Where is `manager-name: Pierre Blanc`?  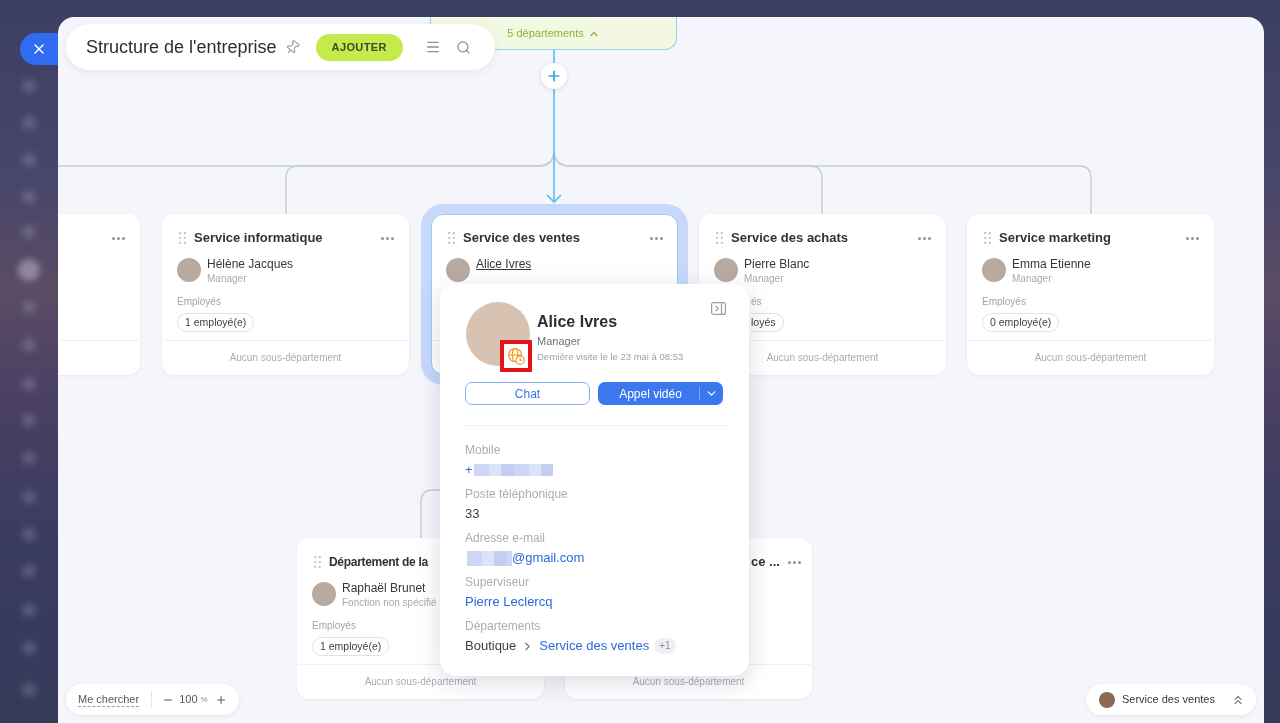 manager-name: Pierre Blanc is located at coordinates (777, 264).